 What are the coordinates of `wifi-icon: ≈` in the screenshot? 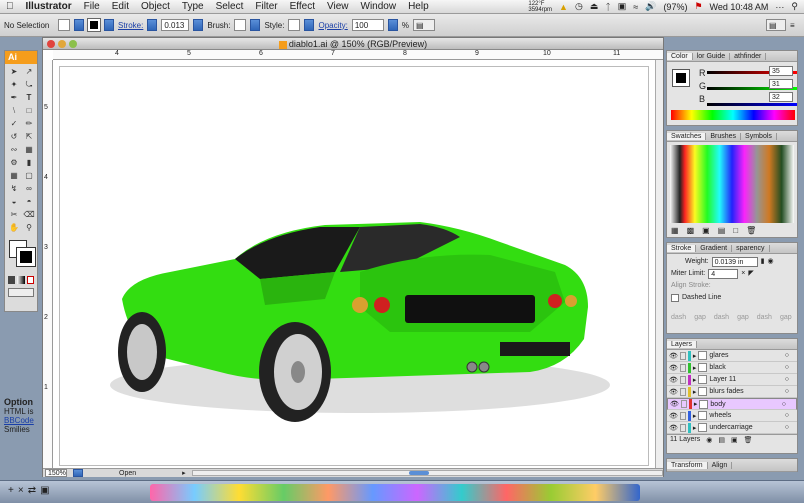 It's located at (635, 7).